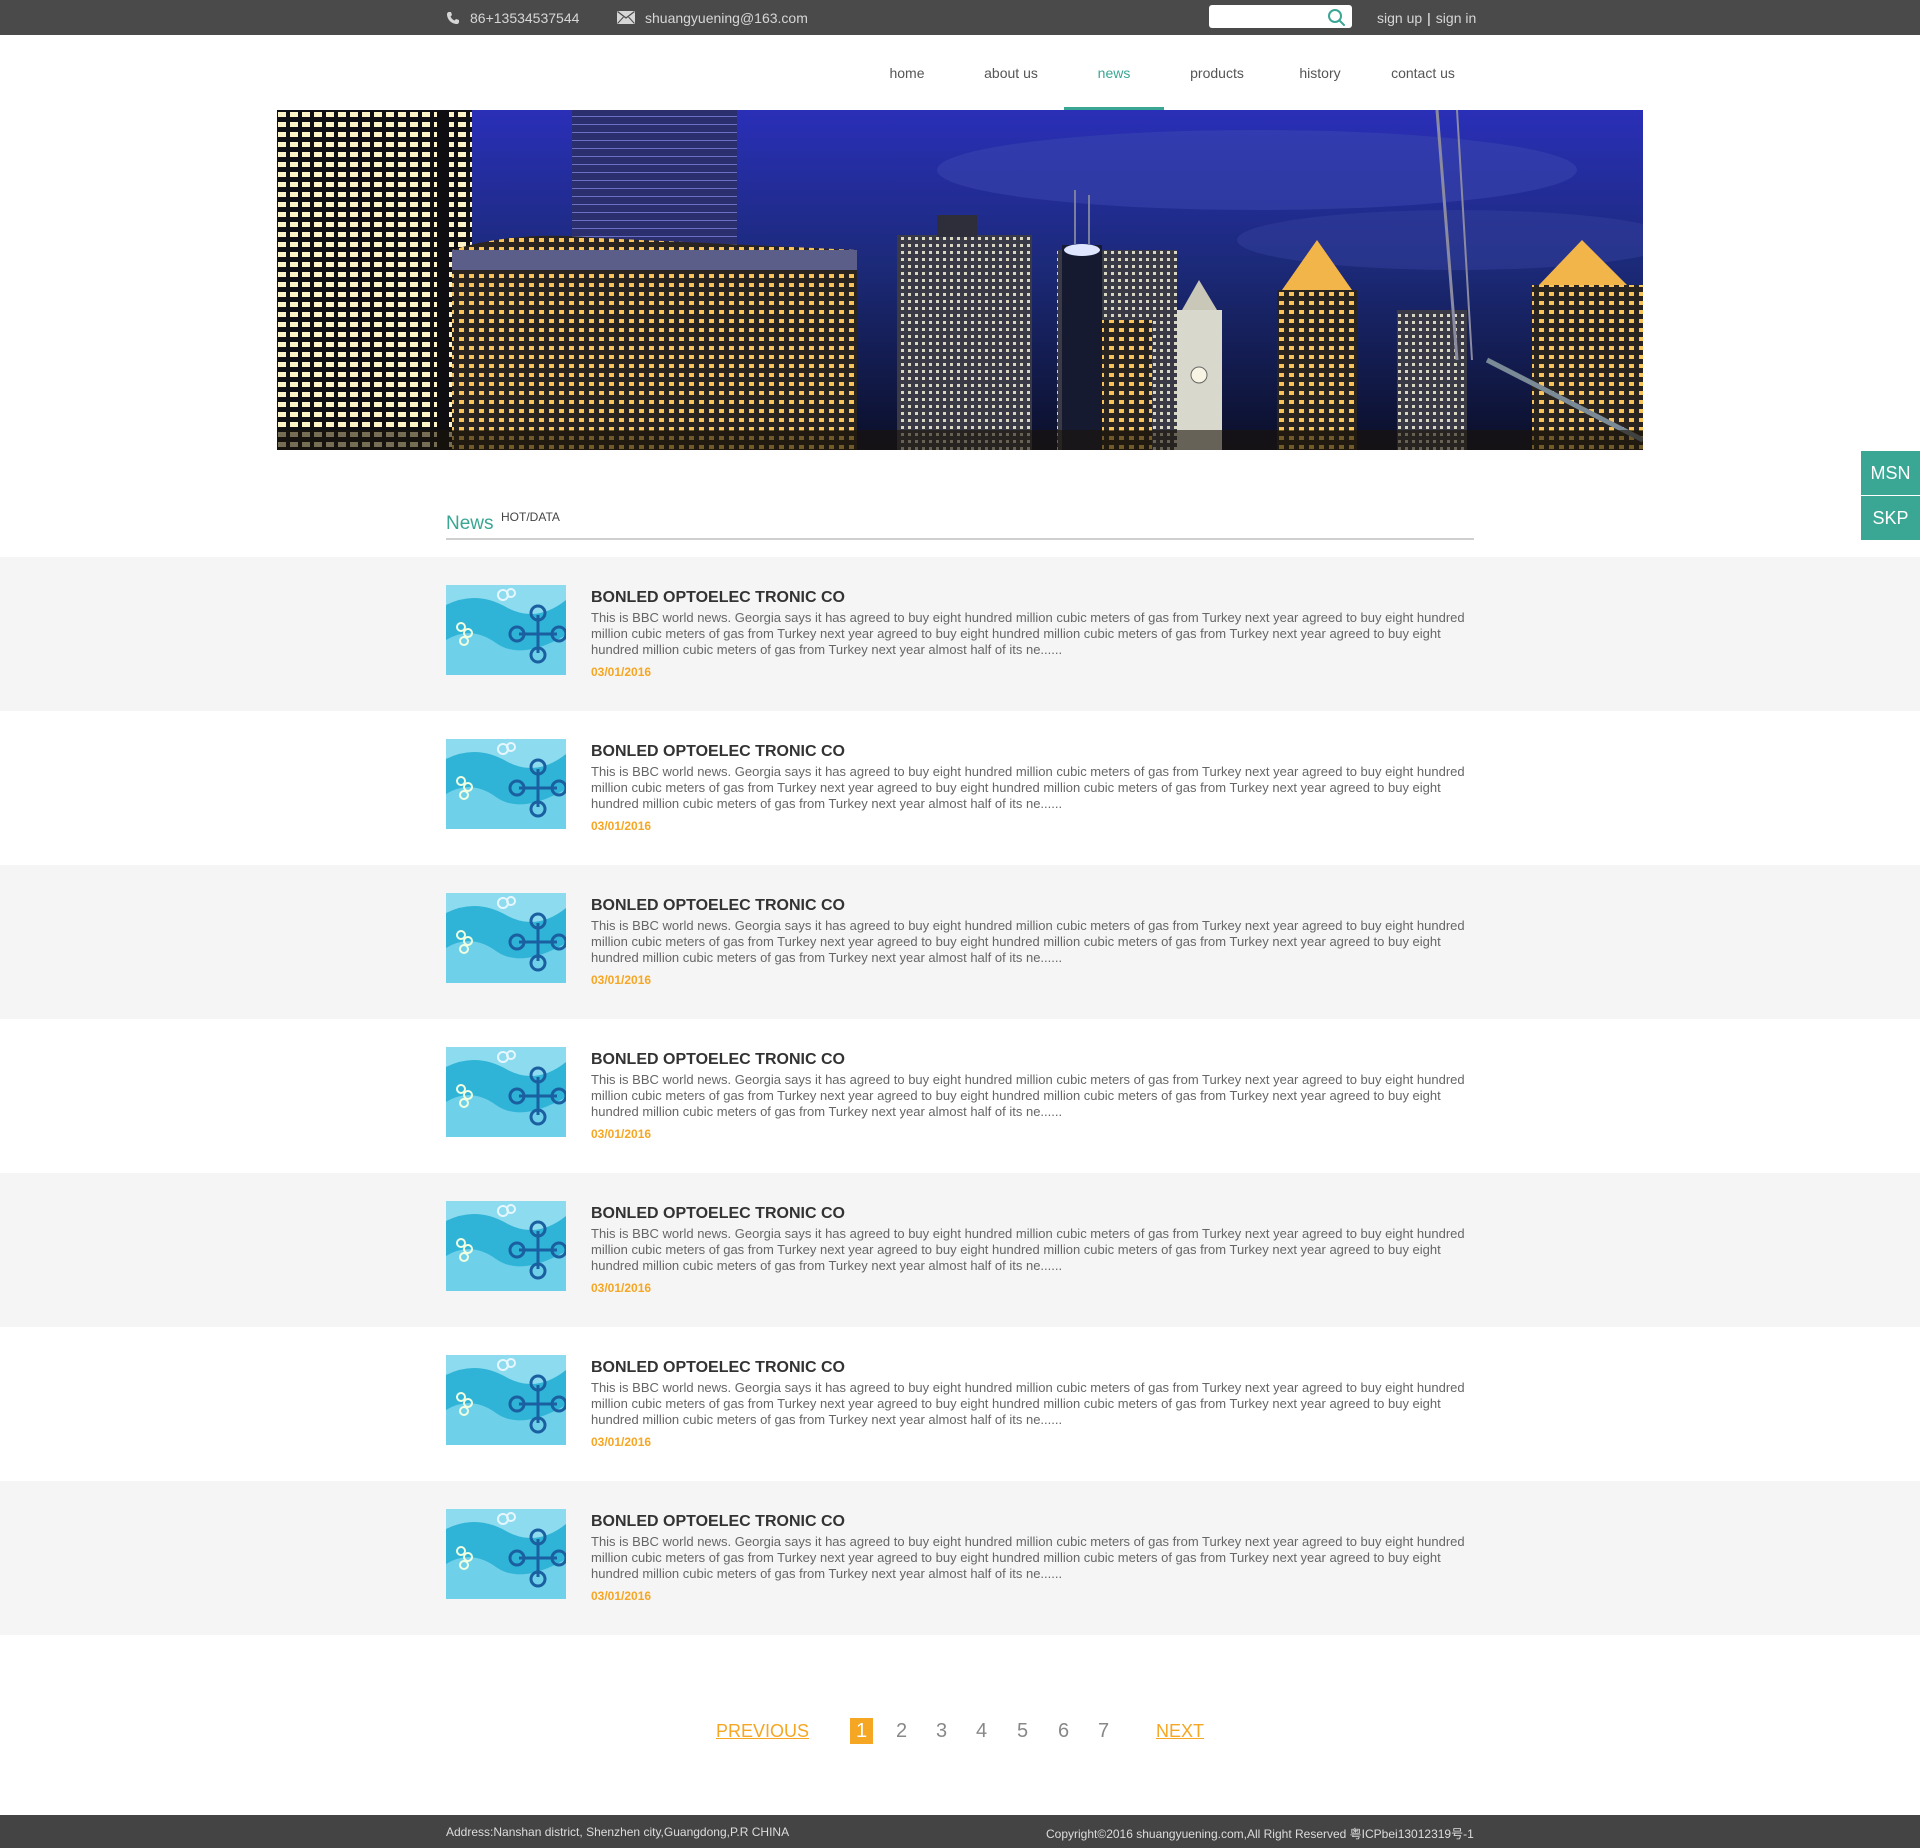 This screenshot has height=1848, width=1920. I want to click on phone-icon, so click(453, 17).